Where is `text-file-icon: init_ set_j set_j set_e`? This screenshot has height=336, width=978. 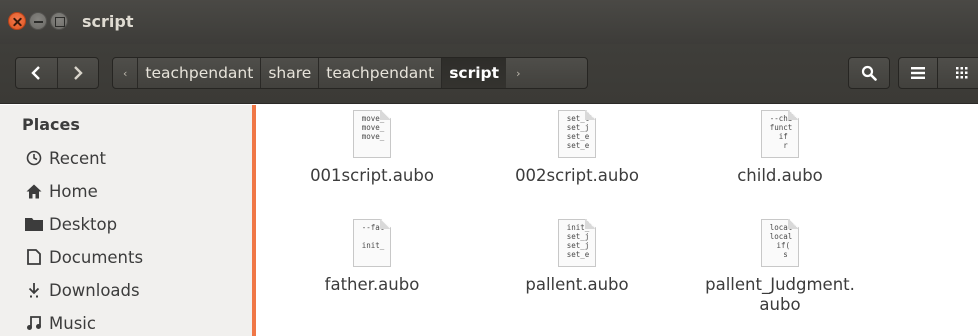
text-file-icon: init_ set_j set_j set_e is located at coordinates (577, 243).